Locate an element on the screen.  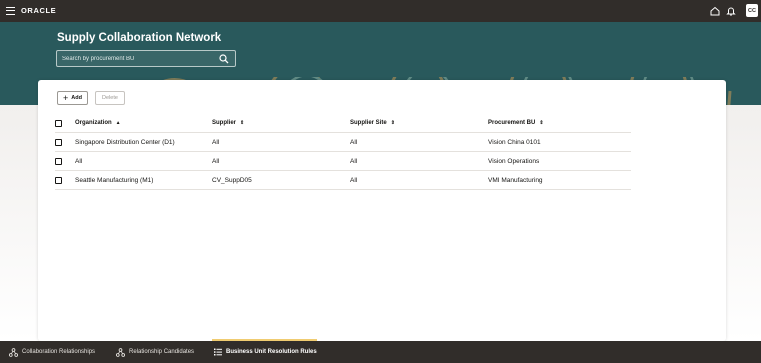
home-icon is located at coordinates (715, 11).